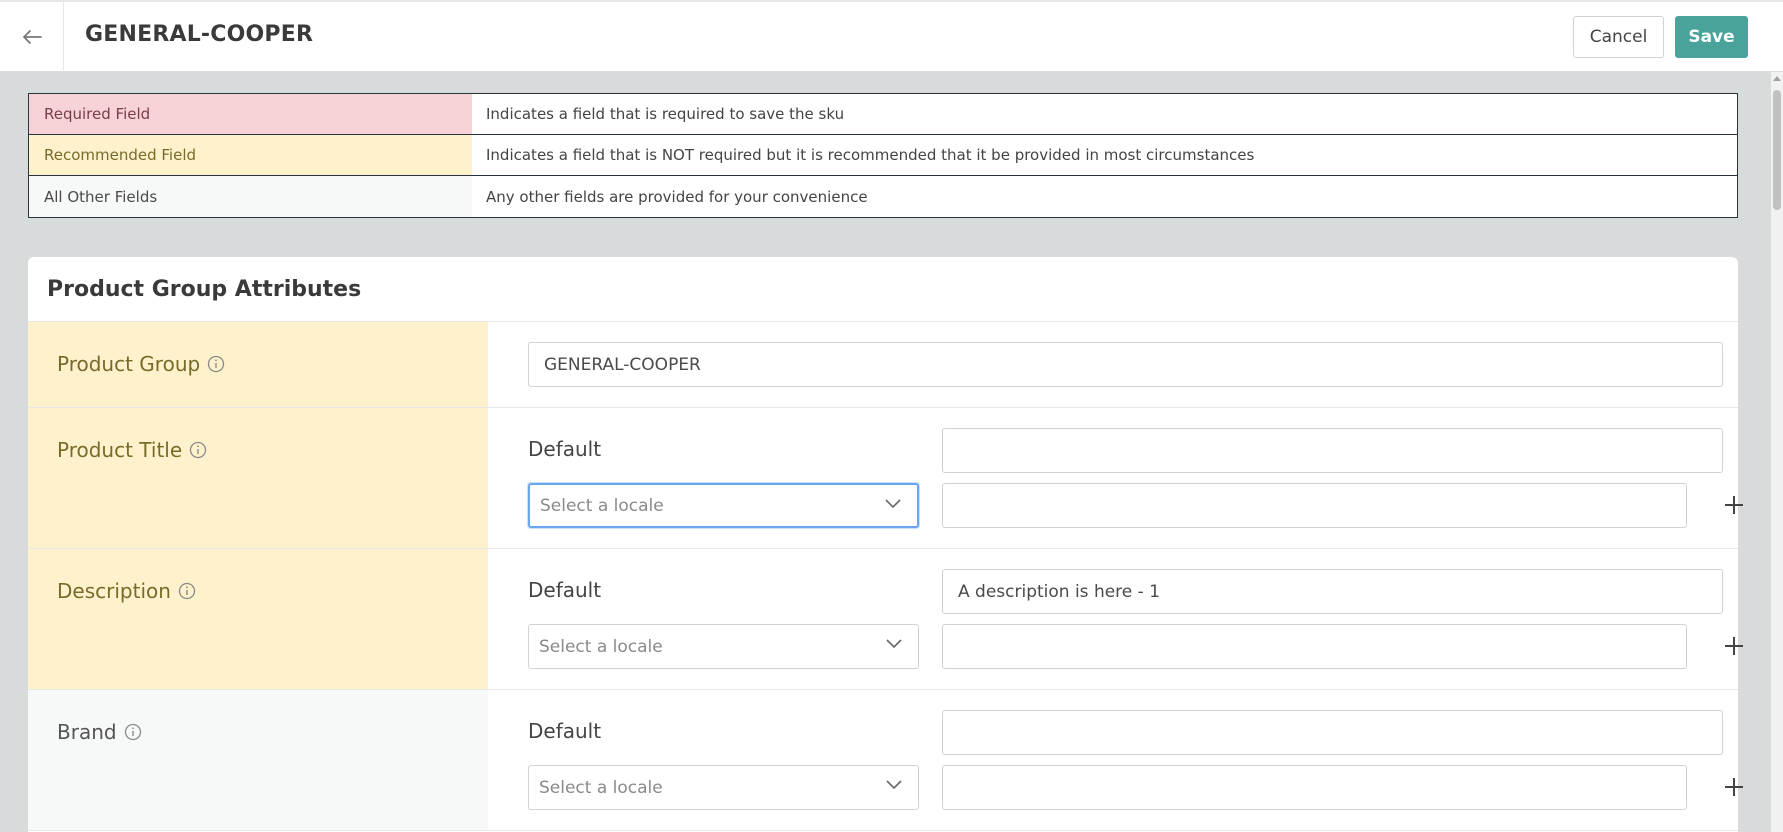 This screenshot has height=832, width=1783. Describe the element at coordinates (120, 450) in the screenshot. I see `field-label-text: Product Title` at that location.